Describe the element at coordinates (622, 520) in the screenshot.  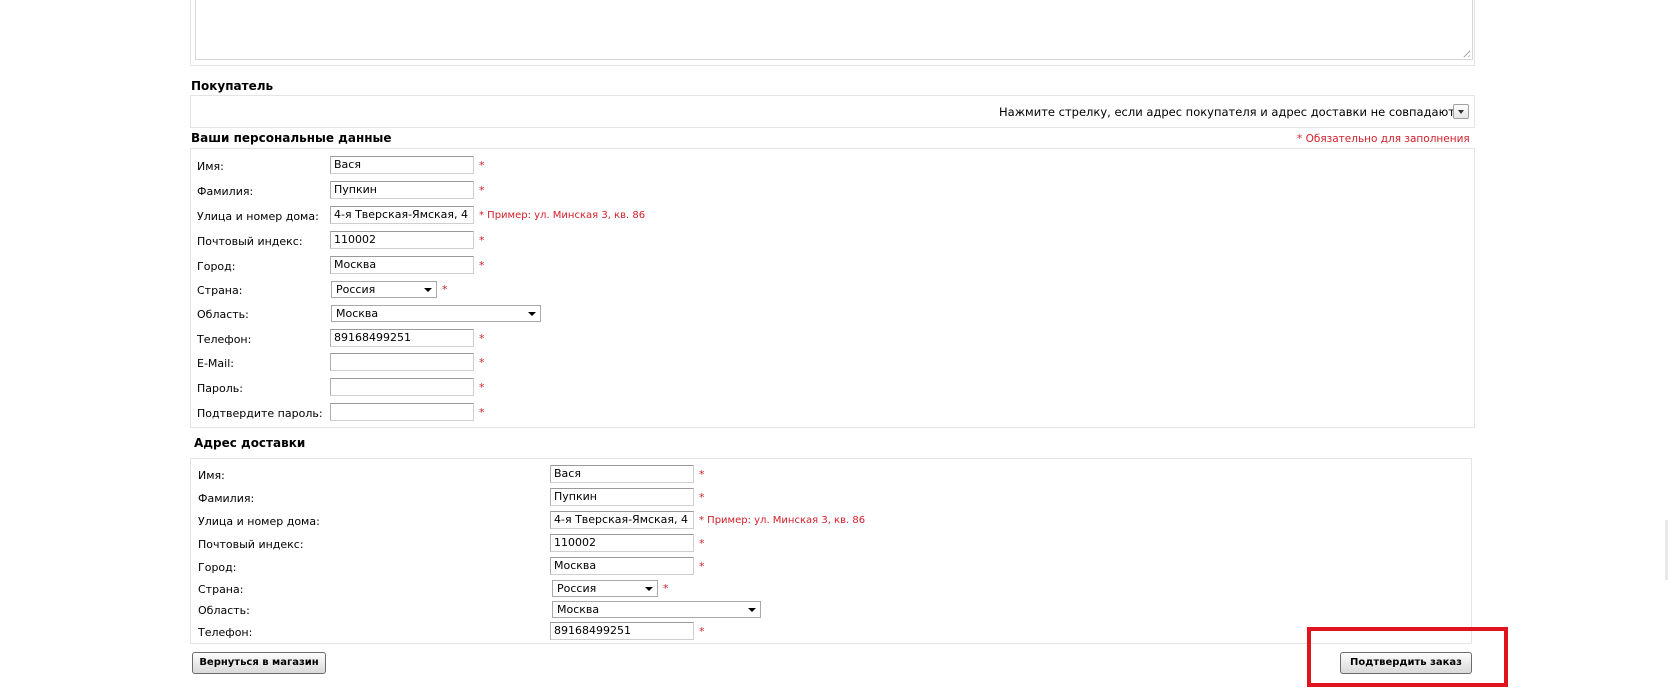
I see `delivery-street-input: 4-я Тверская-Ямская, 4` at that location.